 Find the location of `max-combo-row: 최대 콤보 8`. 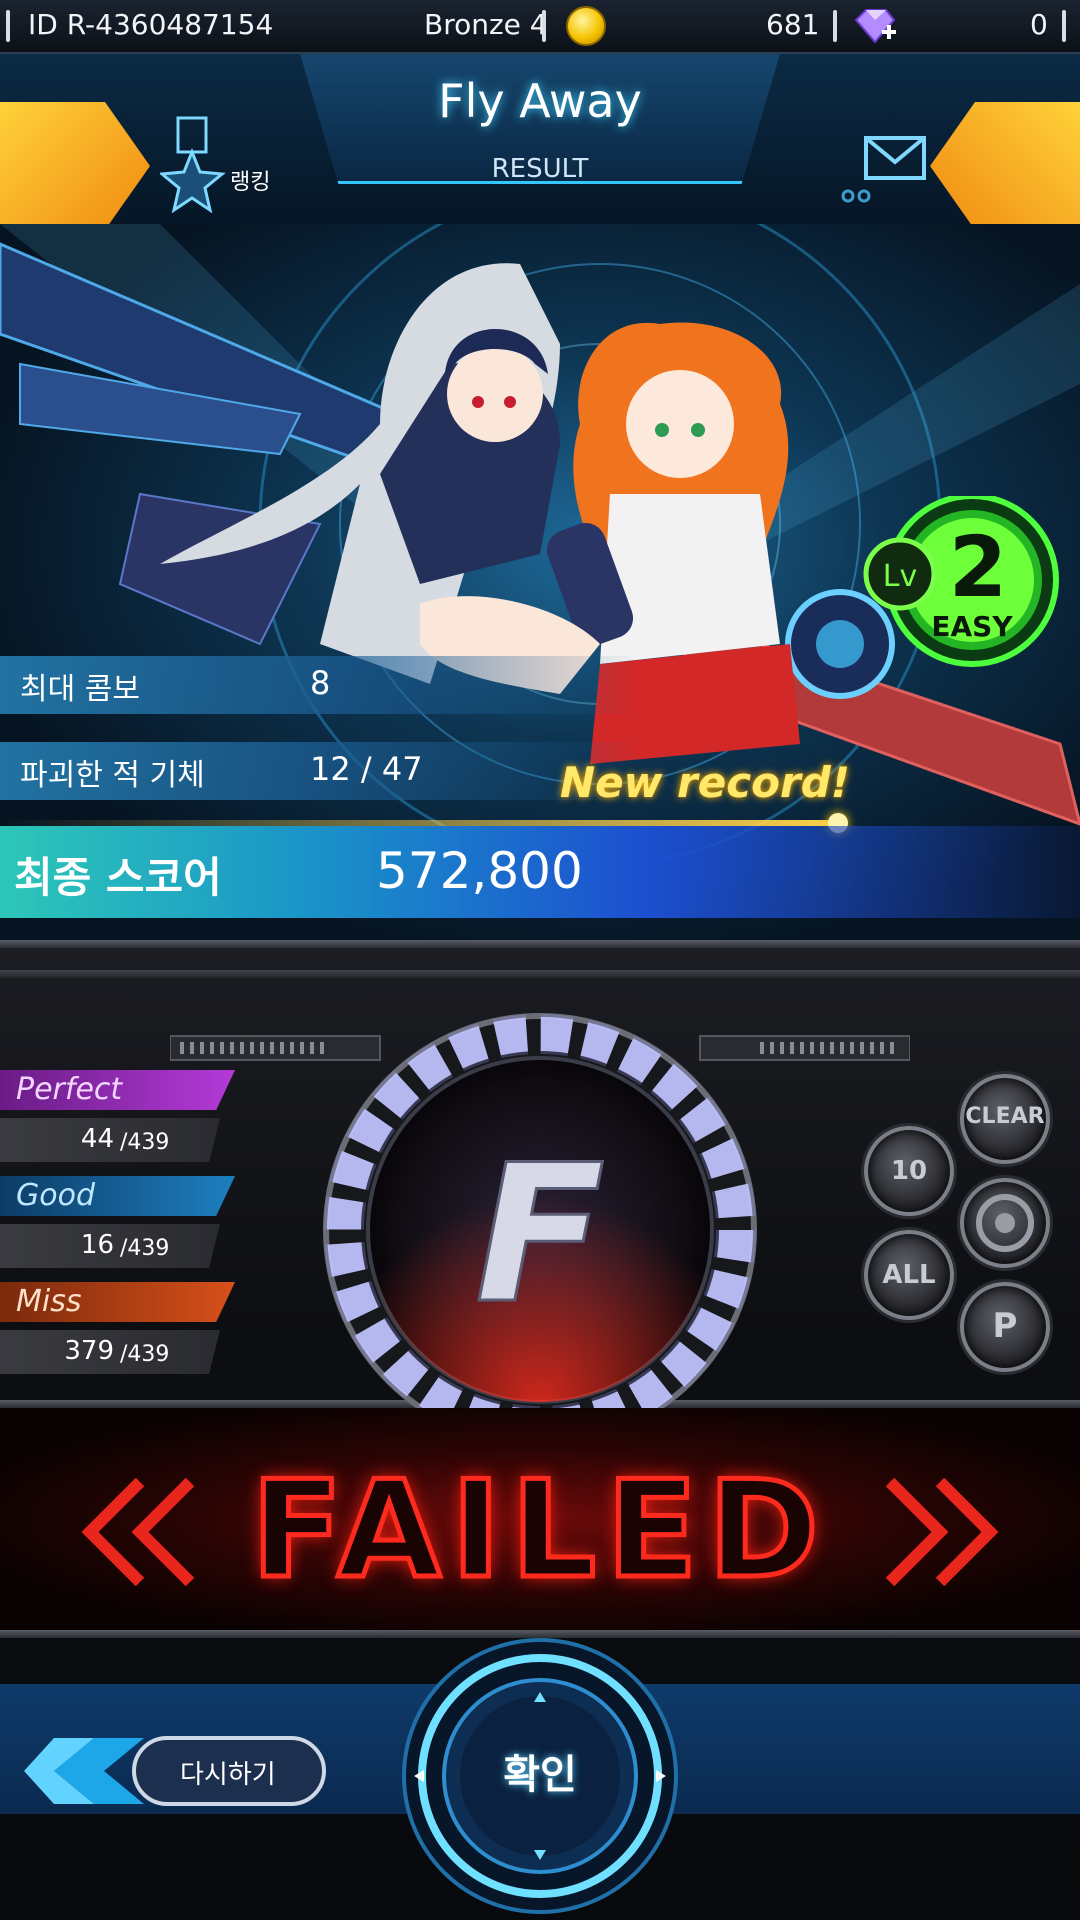

max-combo-row: 최대 콤보 8 is located at coordinates (320, 685).